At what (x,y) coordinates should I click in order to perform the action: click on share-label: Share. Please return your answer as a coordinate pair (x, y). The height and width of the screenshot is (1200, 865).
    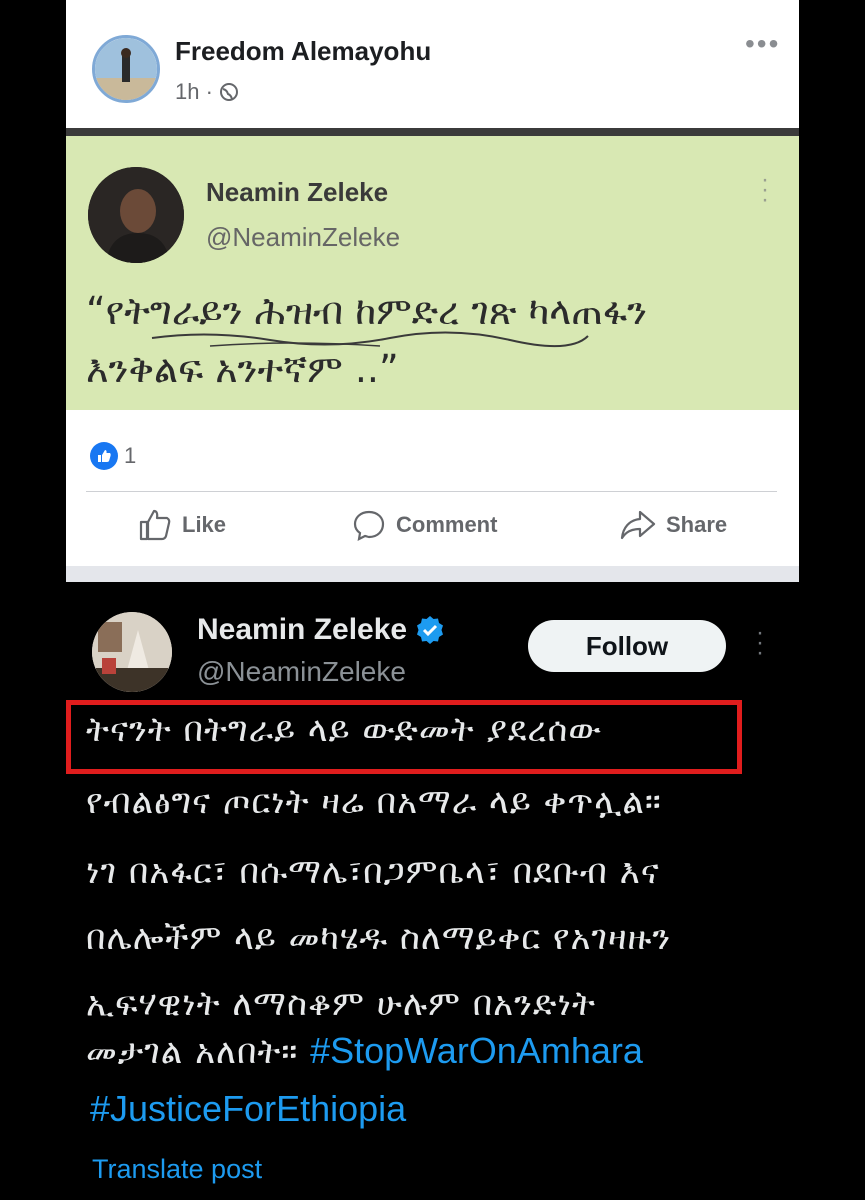
    Looking at the image, I should click on (697, 524).